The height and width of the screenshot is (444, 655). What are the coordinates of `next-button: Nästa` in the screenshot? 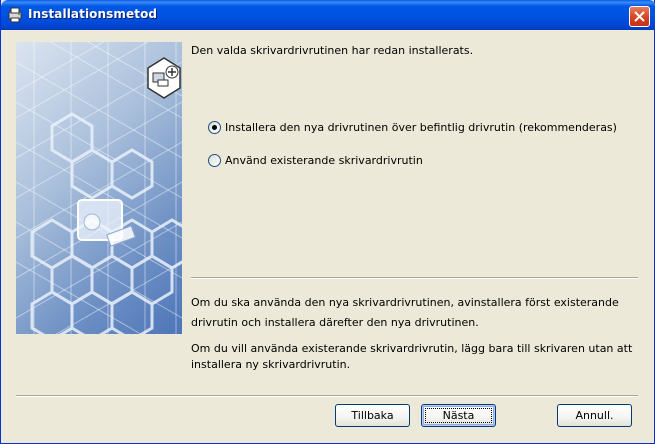 It's located at (458, 415).